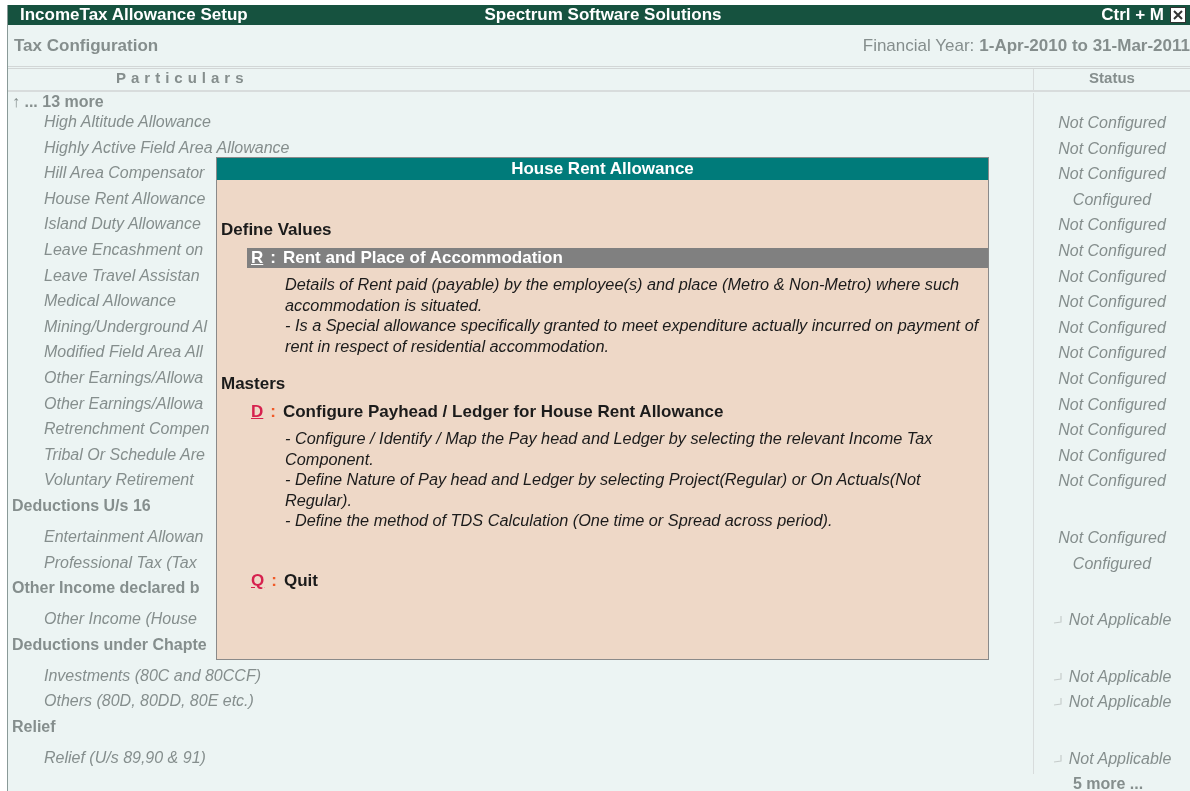  I want to click on more-rows-link: ↑ ... 13 more, so click(58, 101).